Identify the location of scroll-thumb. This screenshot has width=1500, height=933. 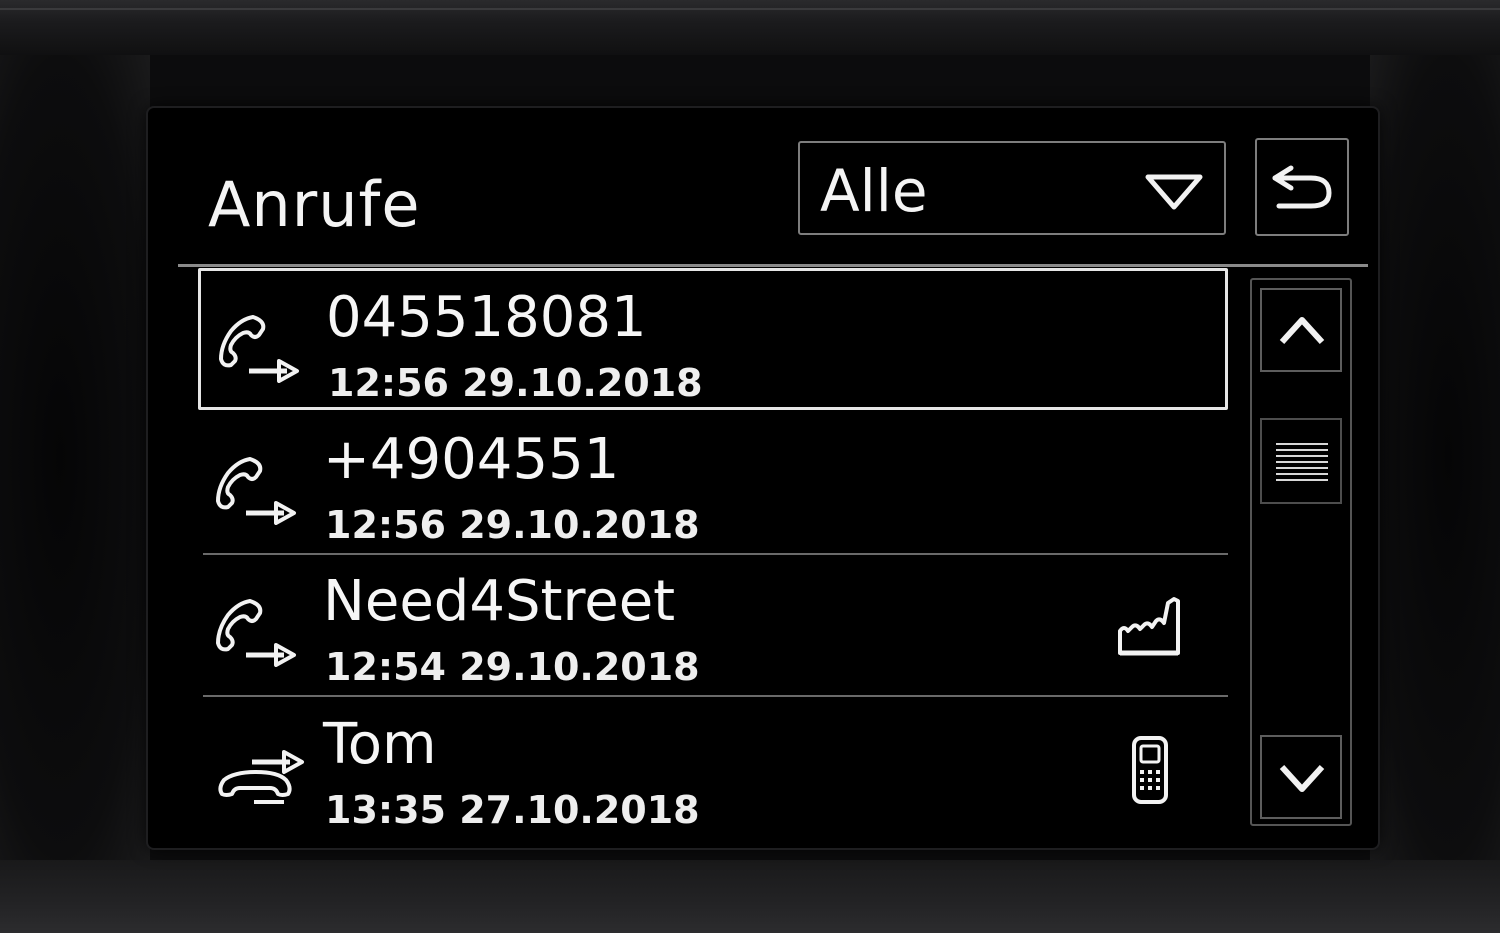
(1301, 461).